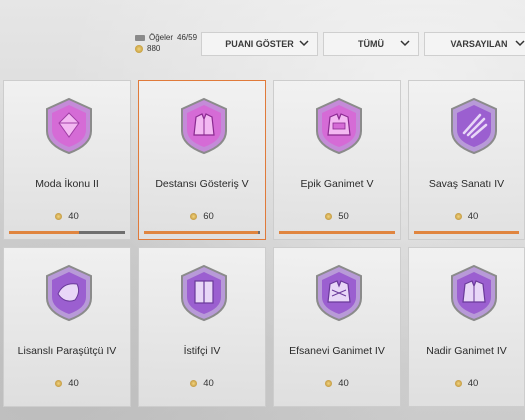  What do you see at coordinates (466, 327) in the screenshot?
I see `item-card: Nadir Ganimet IV 40` at bounding box center [466, 327].